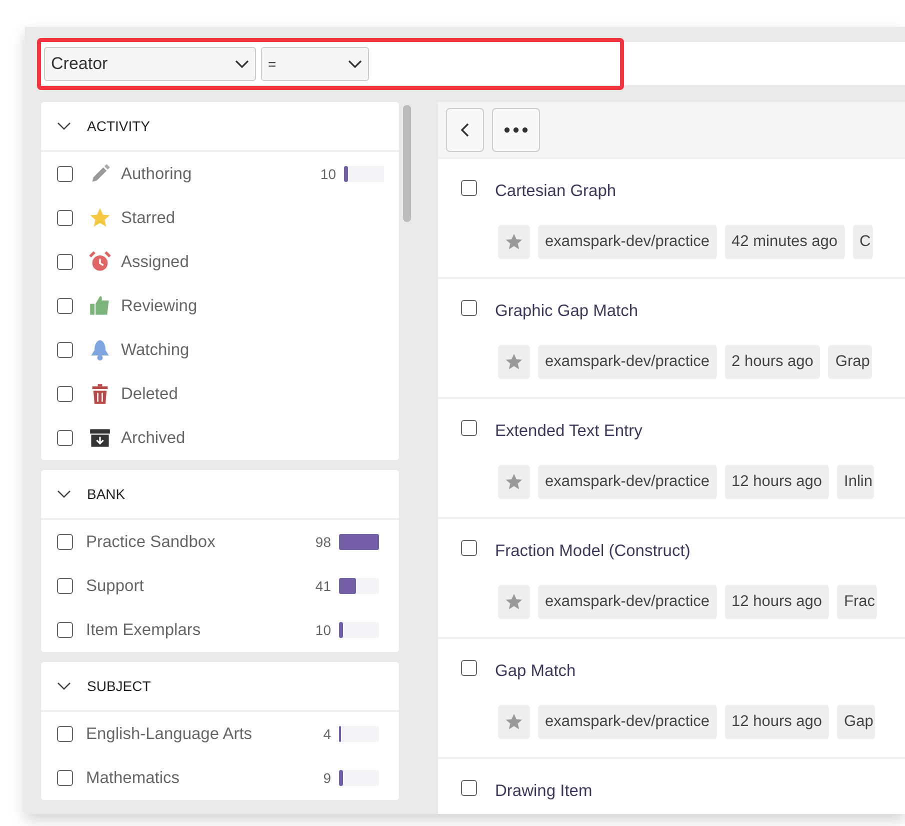 The image size is (905, 826). Describe the element at coordinates (772, 362) in the screenshot. I see `time-tag: 2 hours ago` at that location.